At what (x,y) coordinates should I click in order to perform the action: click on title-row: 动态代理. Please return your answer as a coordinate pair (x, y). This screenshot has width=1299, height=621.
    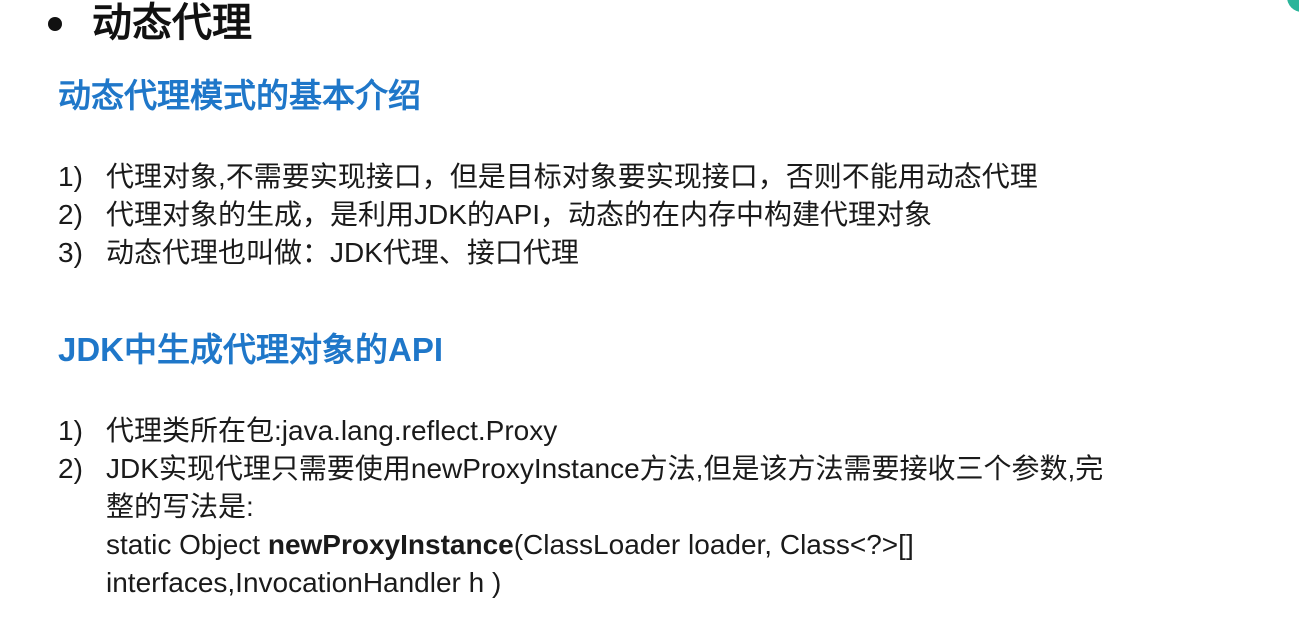
    Looking at the image, I should click on (150, 23).